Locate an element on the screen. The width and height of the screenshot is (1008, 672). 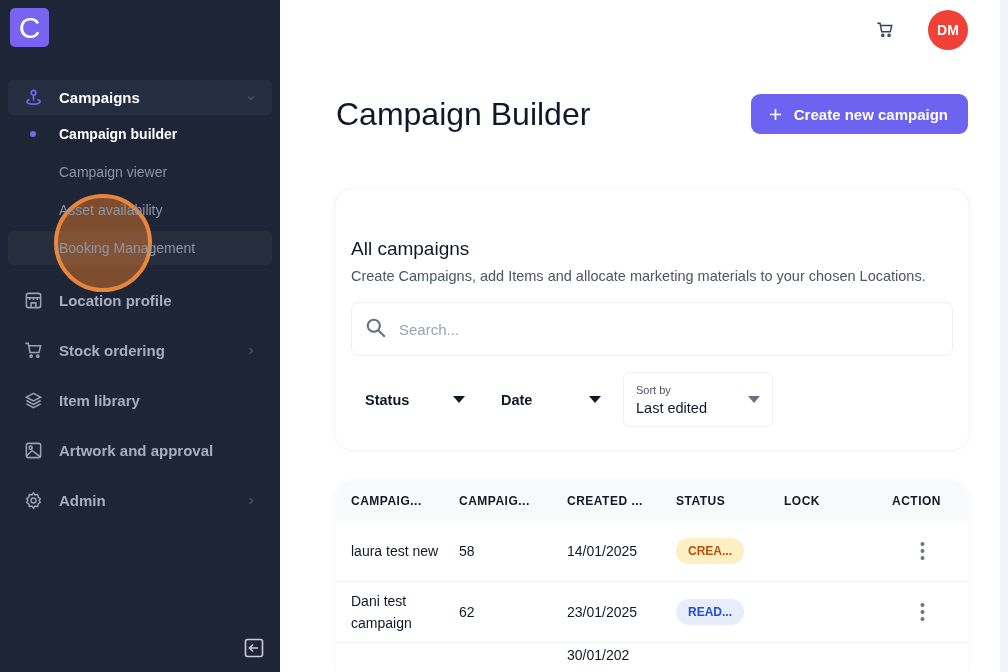
filter-dropdown: Status is located at coordinates (415, 399).